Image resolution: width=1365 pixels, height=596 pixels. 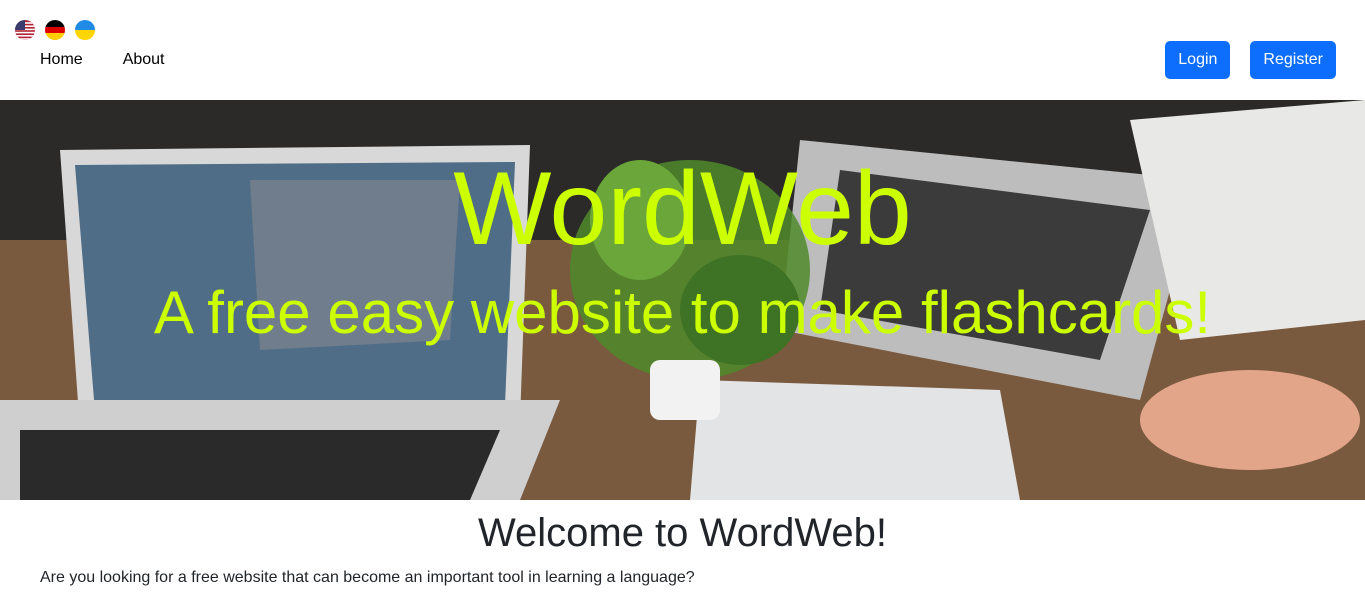 I want to click on nav-home-link: Home, so click(x=61, y=60).